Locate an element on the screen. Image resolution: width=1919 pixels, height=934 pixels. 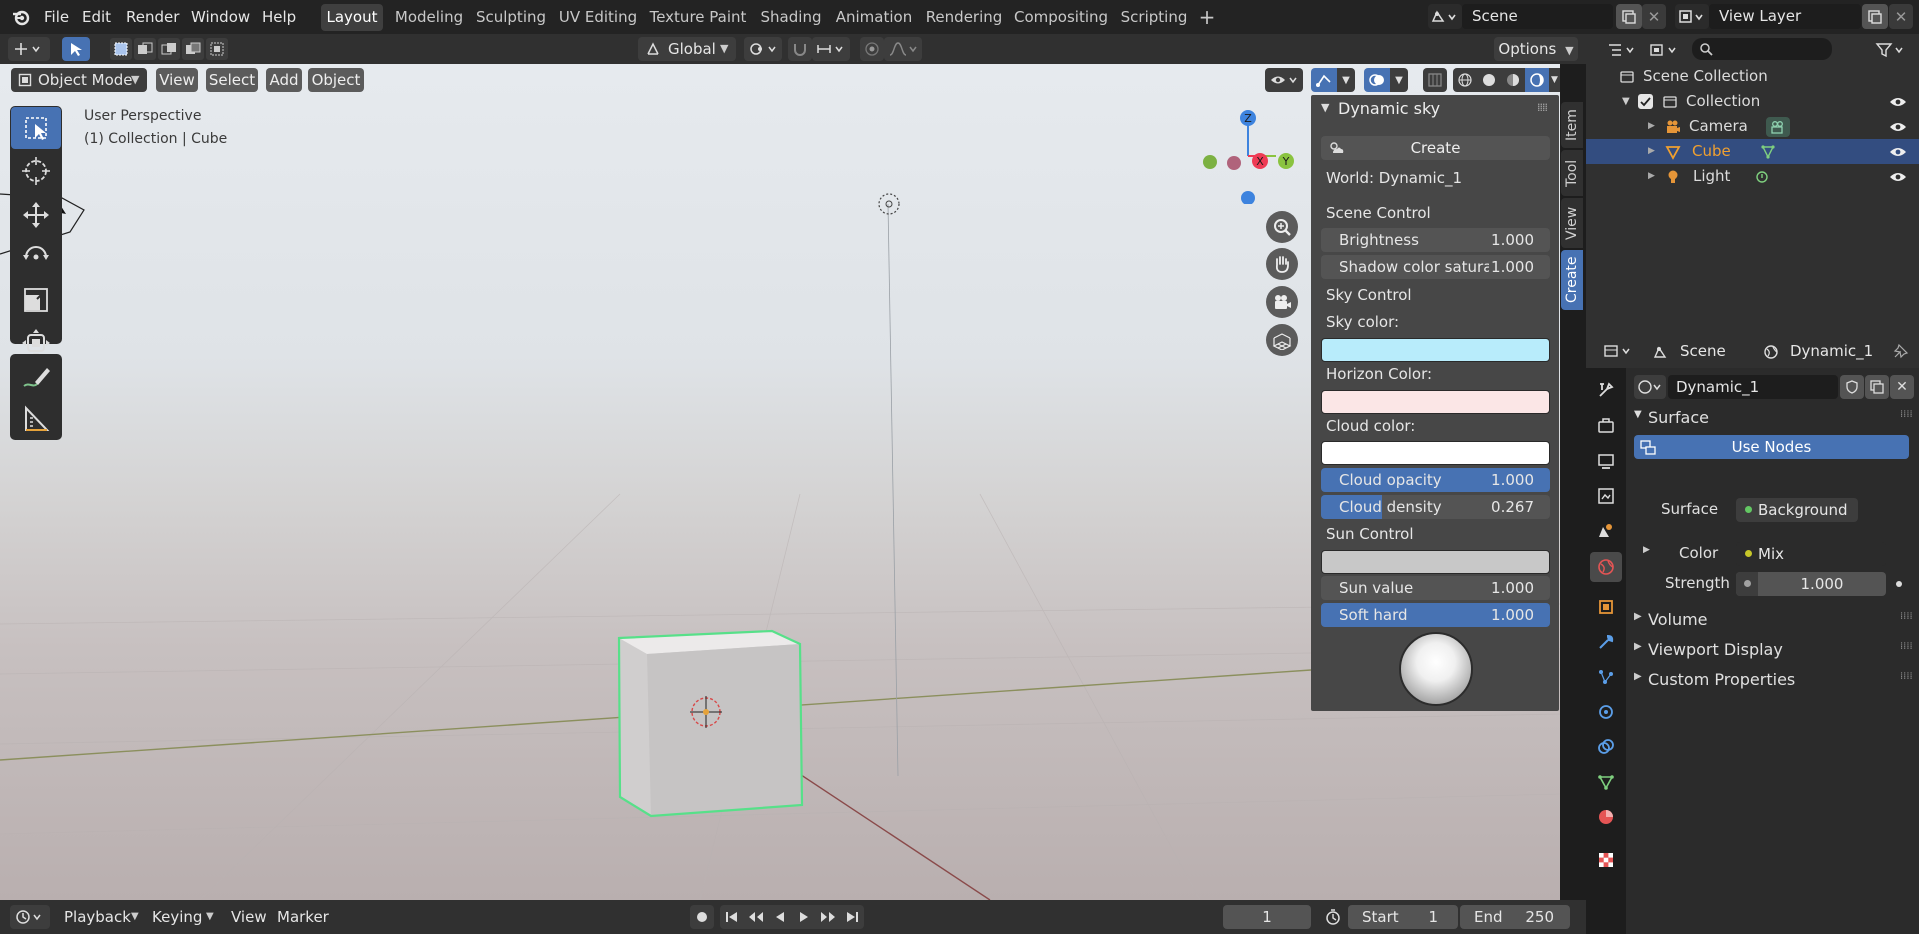
solid-shading-icon is located at coordinates (1489, 80).